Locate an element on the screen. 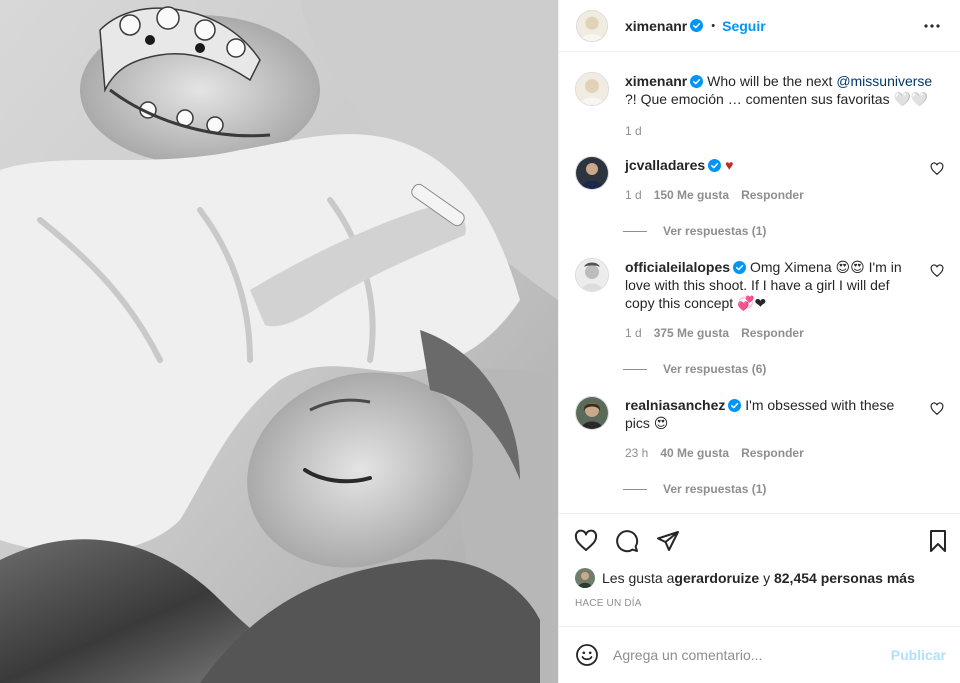 The height and width of the screenshot is (683, 960). more-horizontal-icon is located at coordinates (932, 26).